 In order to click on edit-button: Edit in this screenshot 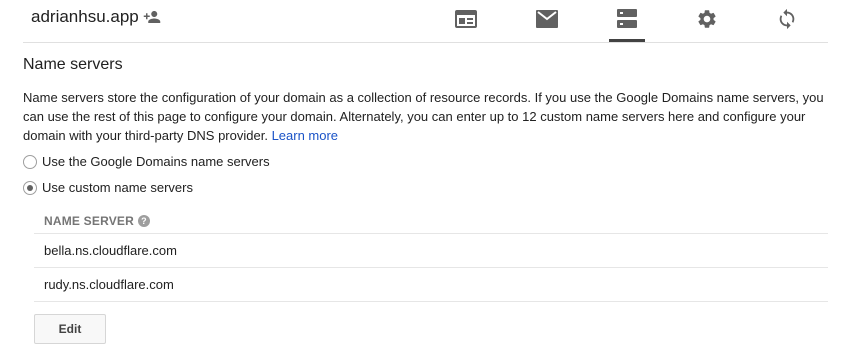, I will do `click(70, 329)`.